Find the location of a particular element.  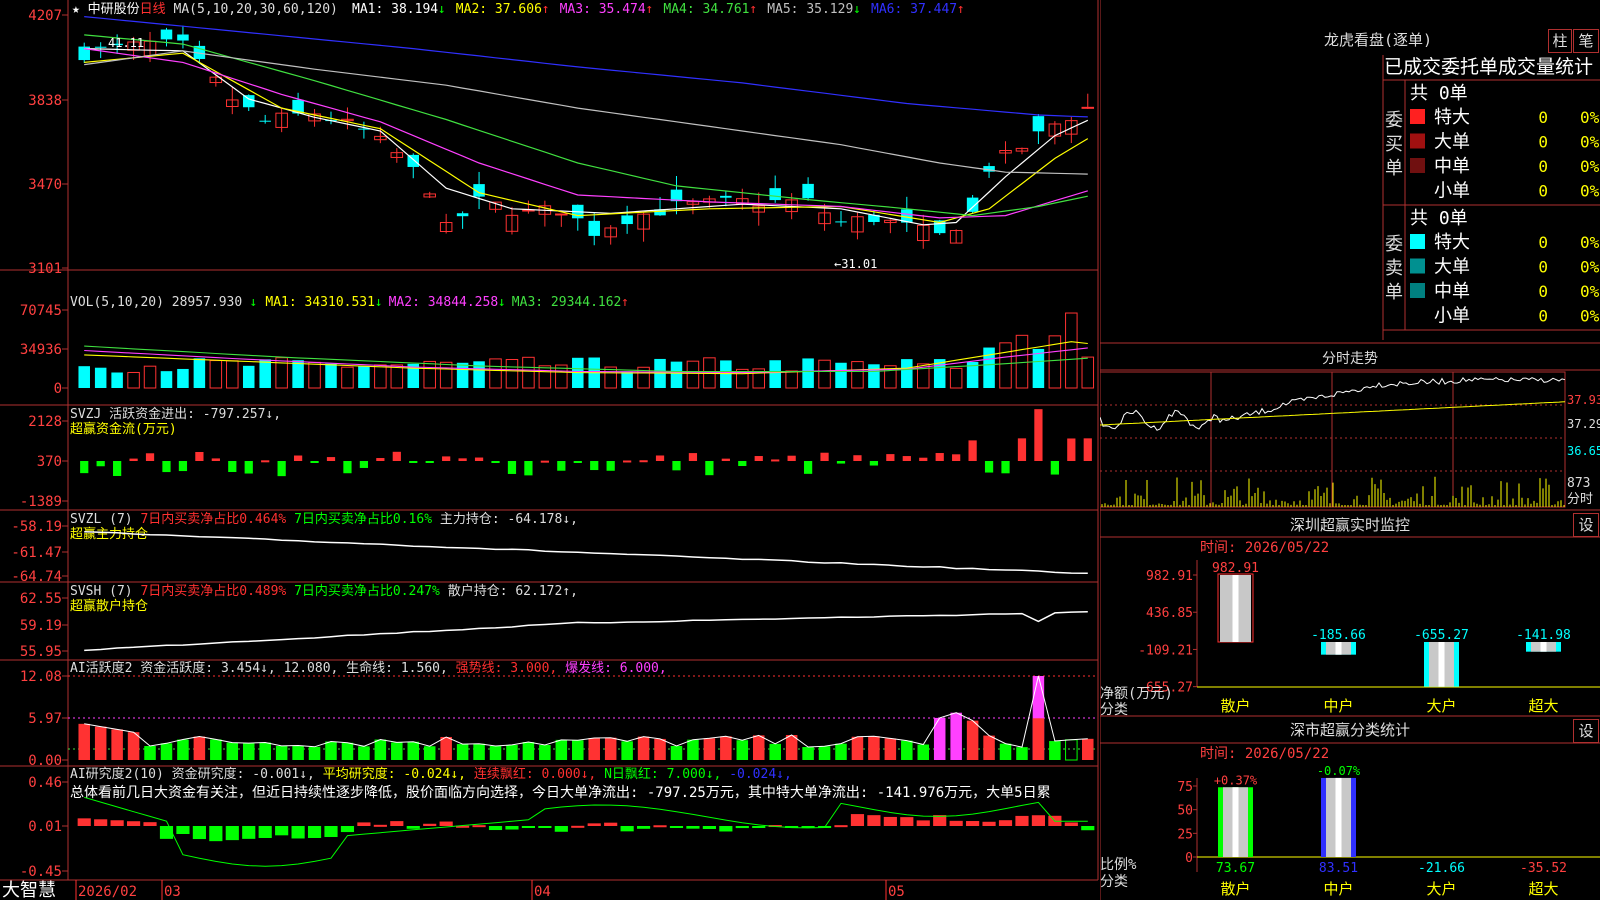

sell-side-label: 委 is located at coordinates (1394, 244).